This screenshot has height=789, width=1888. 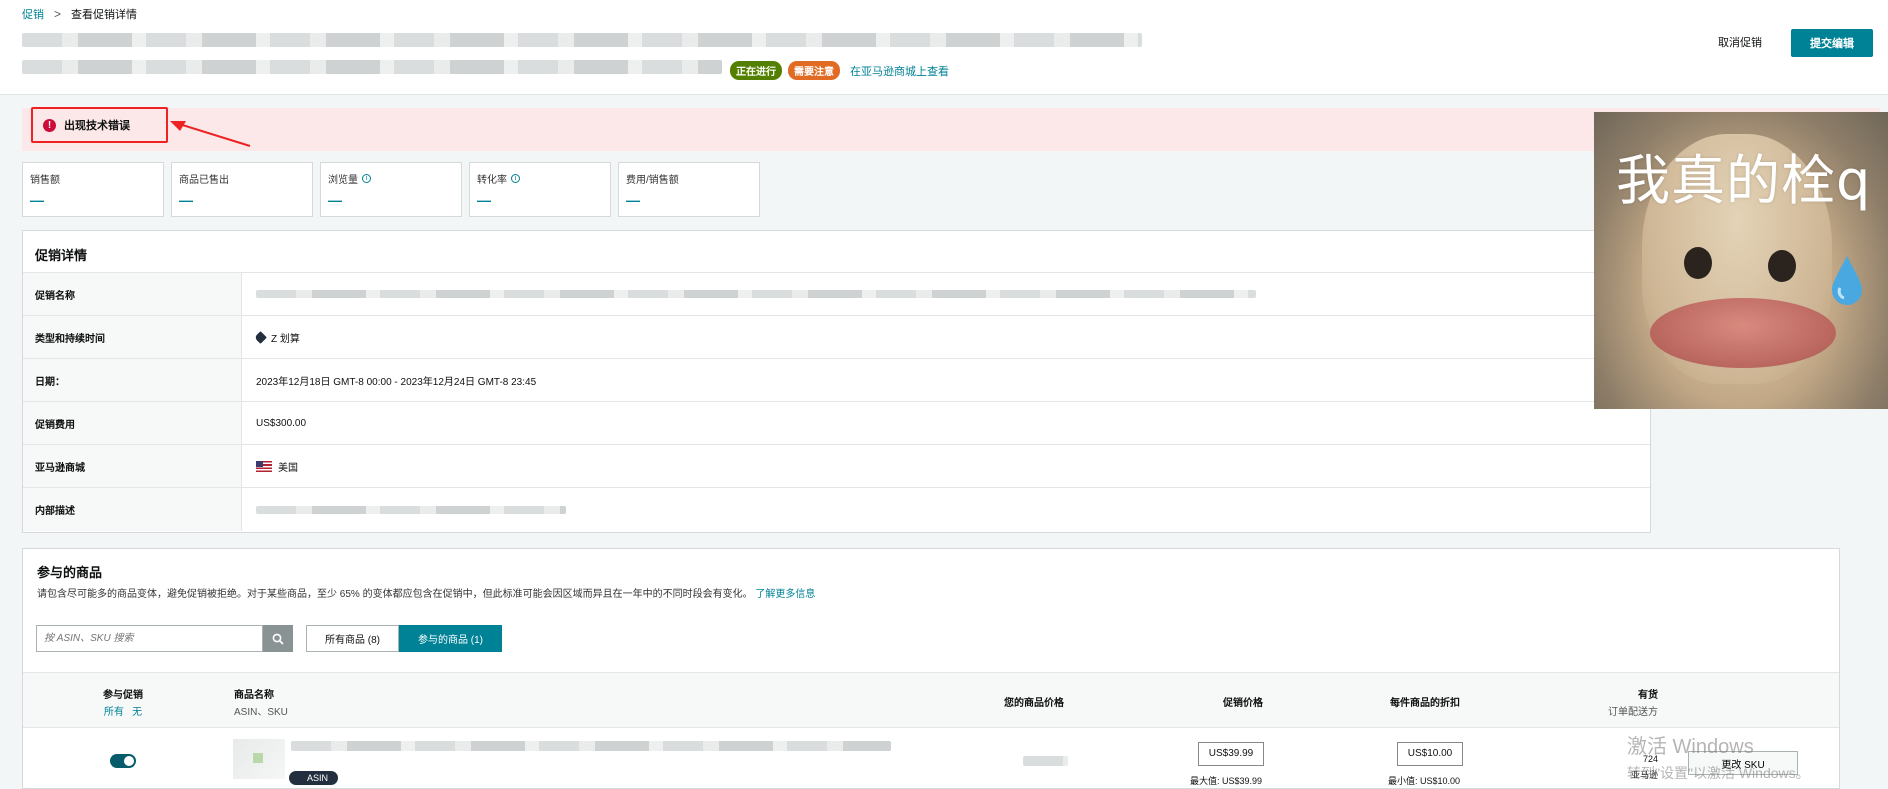 What do you see at coordinates (756, 70) in the screenshot?
I see `status-badge-running: 正在进行` at bounding box center [756, 70].